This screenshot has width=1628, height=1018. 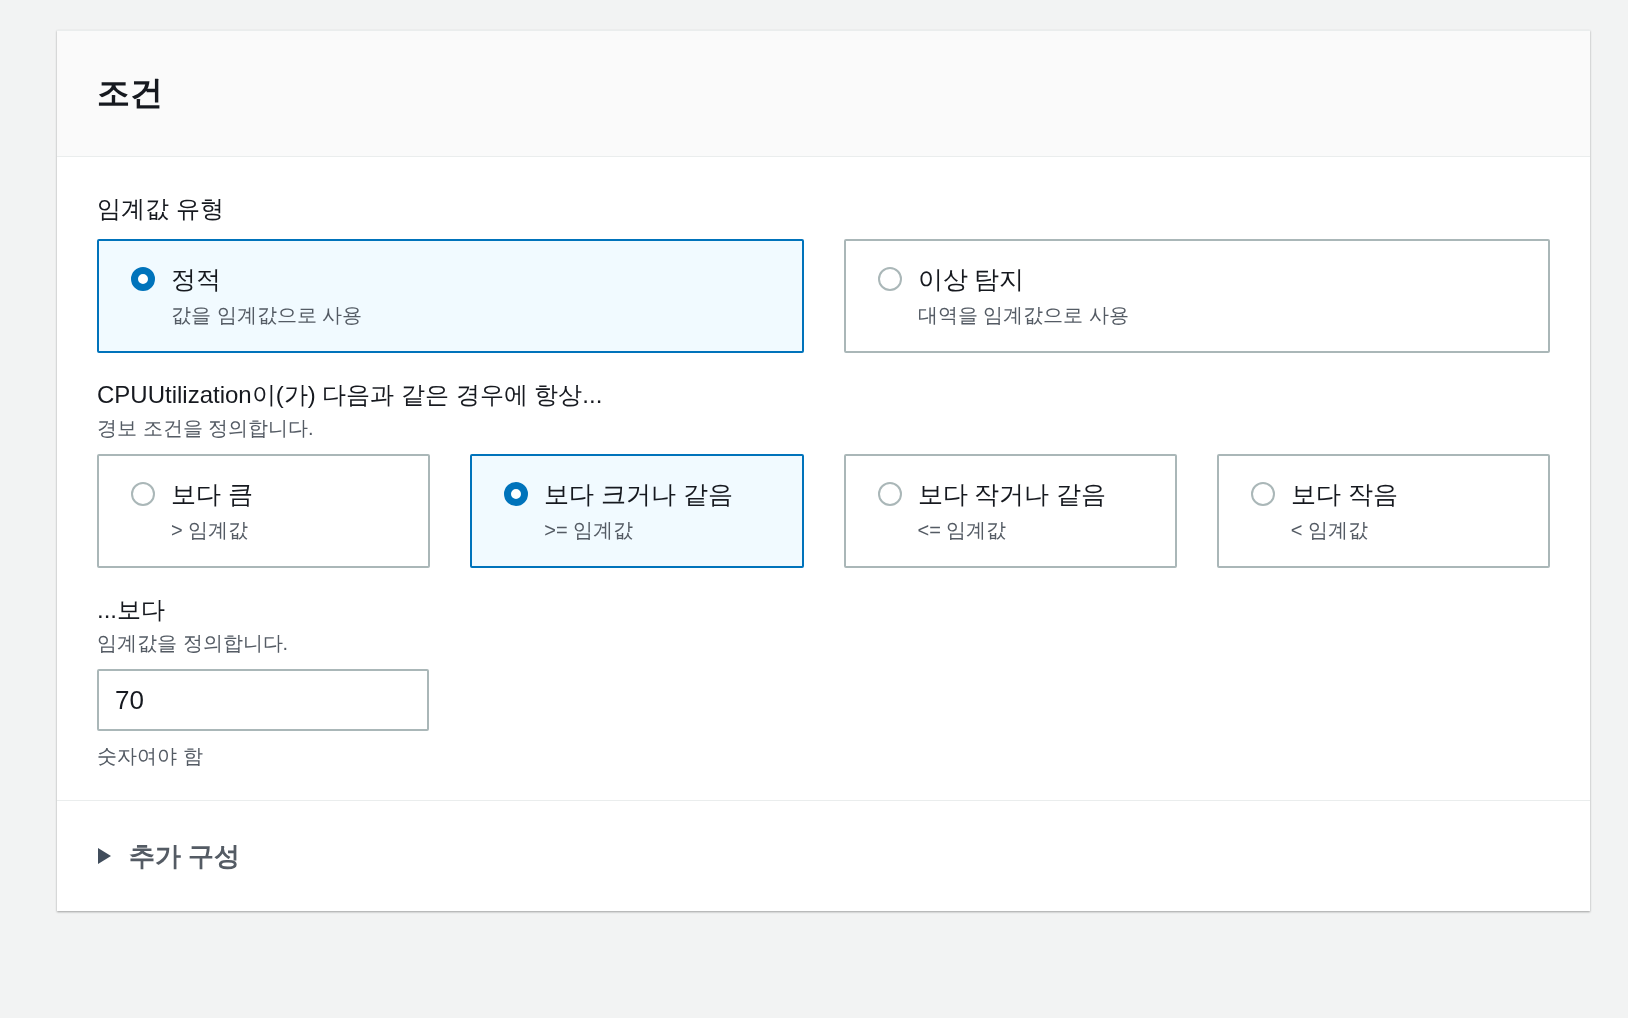 I want to click on option-description: 값을 임계값으로 사용, so click(x=267, y=315).